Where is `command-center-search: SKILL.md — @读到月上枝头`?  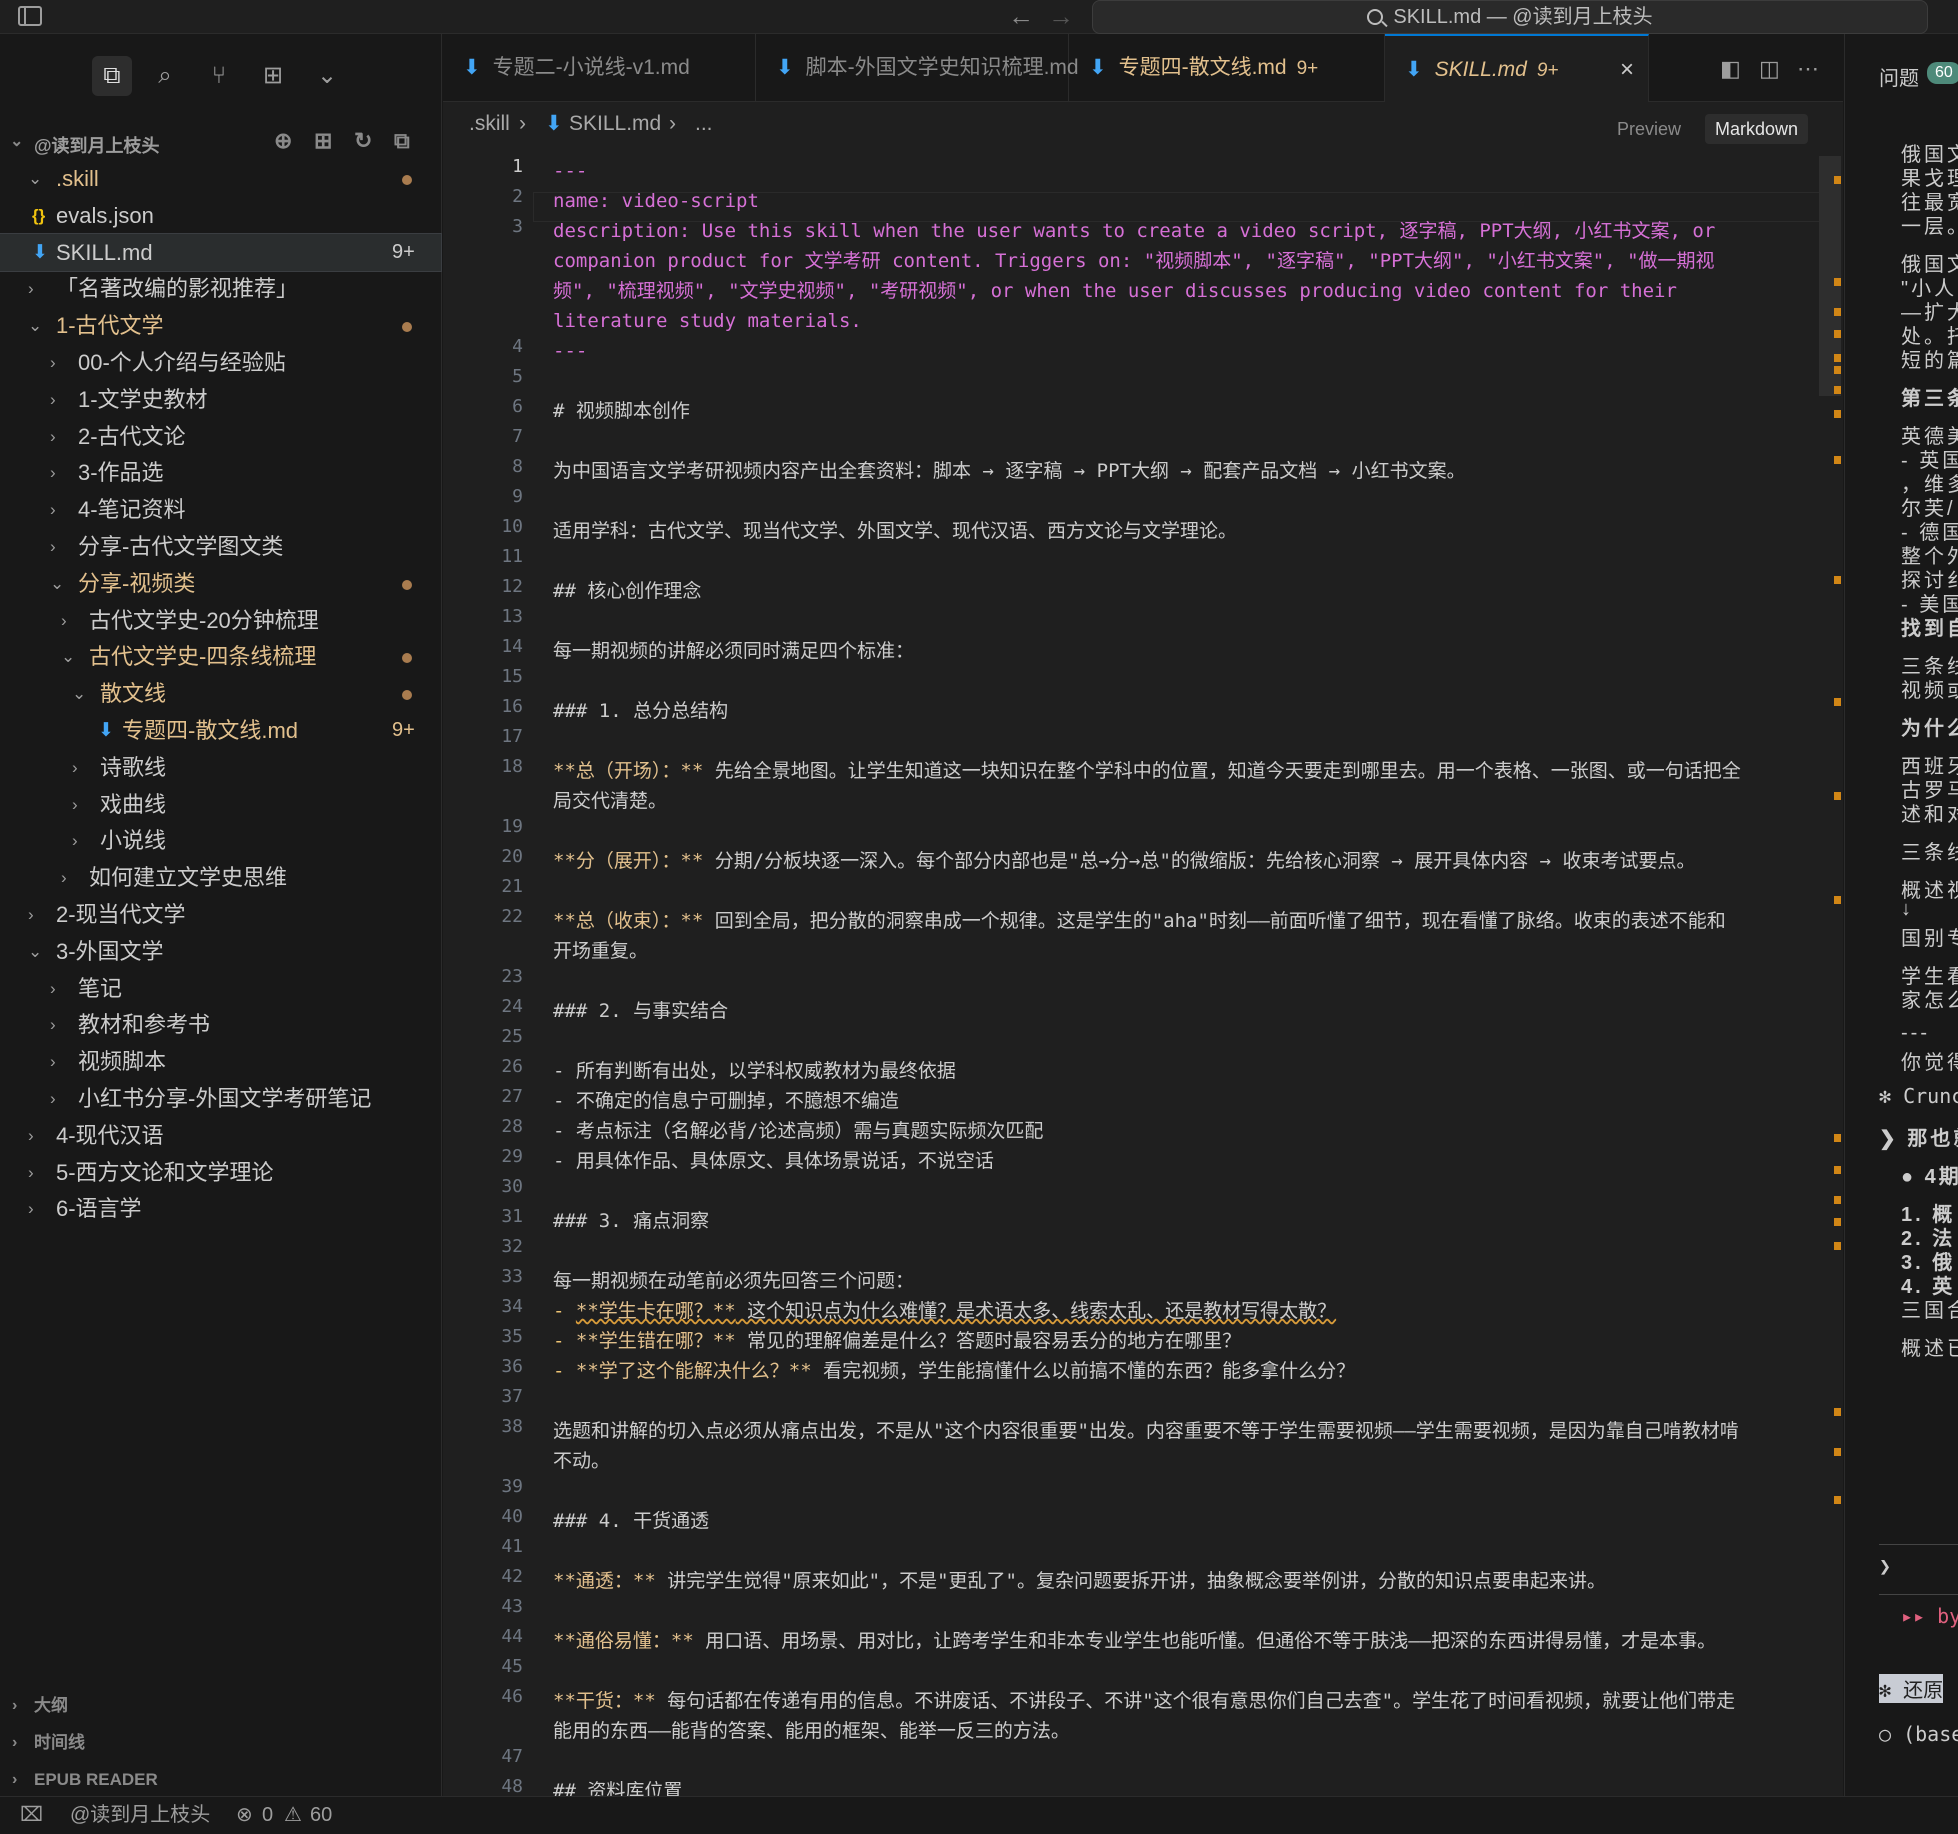
command-center-search: SKILL.md — @读到月上枝头 is located at coordinates (1510, 17).